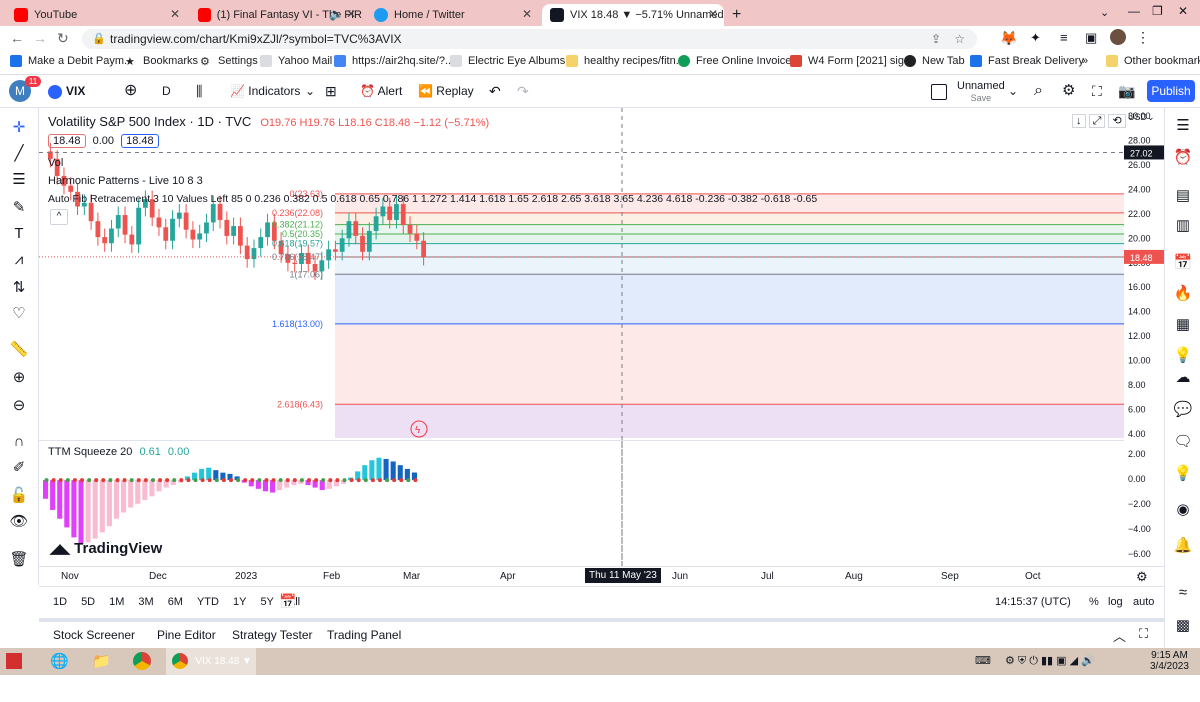  Describe the element at coordinates (116, 602) in the screenshot. I see `range-button: 1M` at that location.